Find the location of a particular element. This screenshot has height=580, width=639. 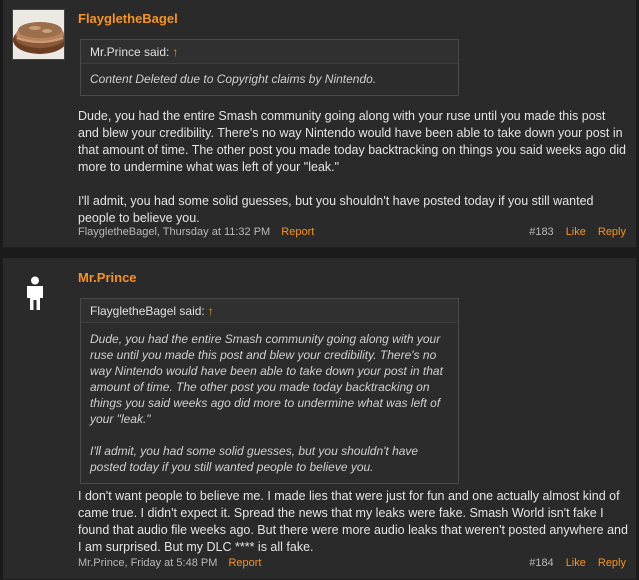

post-author-time: FlaygletheBagel, Thursday at 11:32 PM is located at coordinates (174, 232).